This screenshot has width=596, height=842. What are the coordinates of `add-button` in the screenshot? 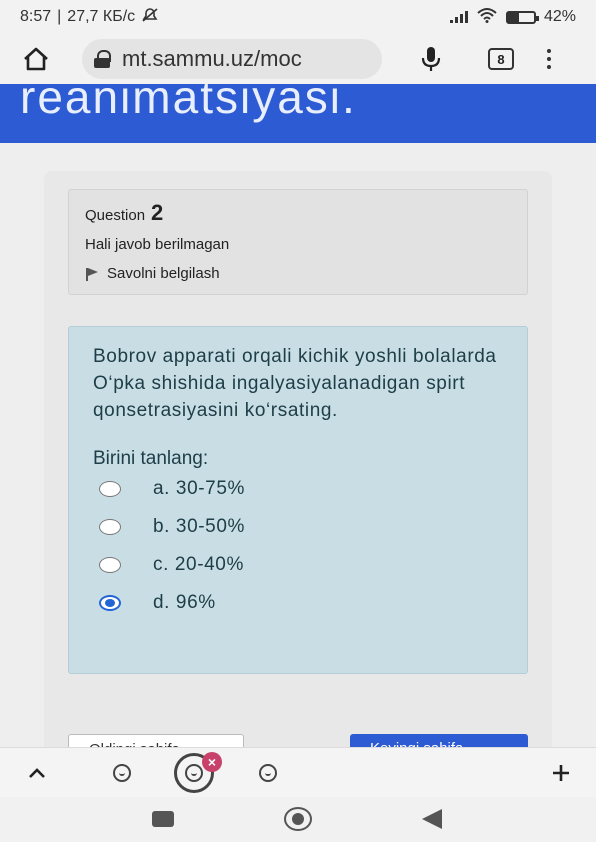 It's located at (561, 773).